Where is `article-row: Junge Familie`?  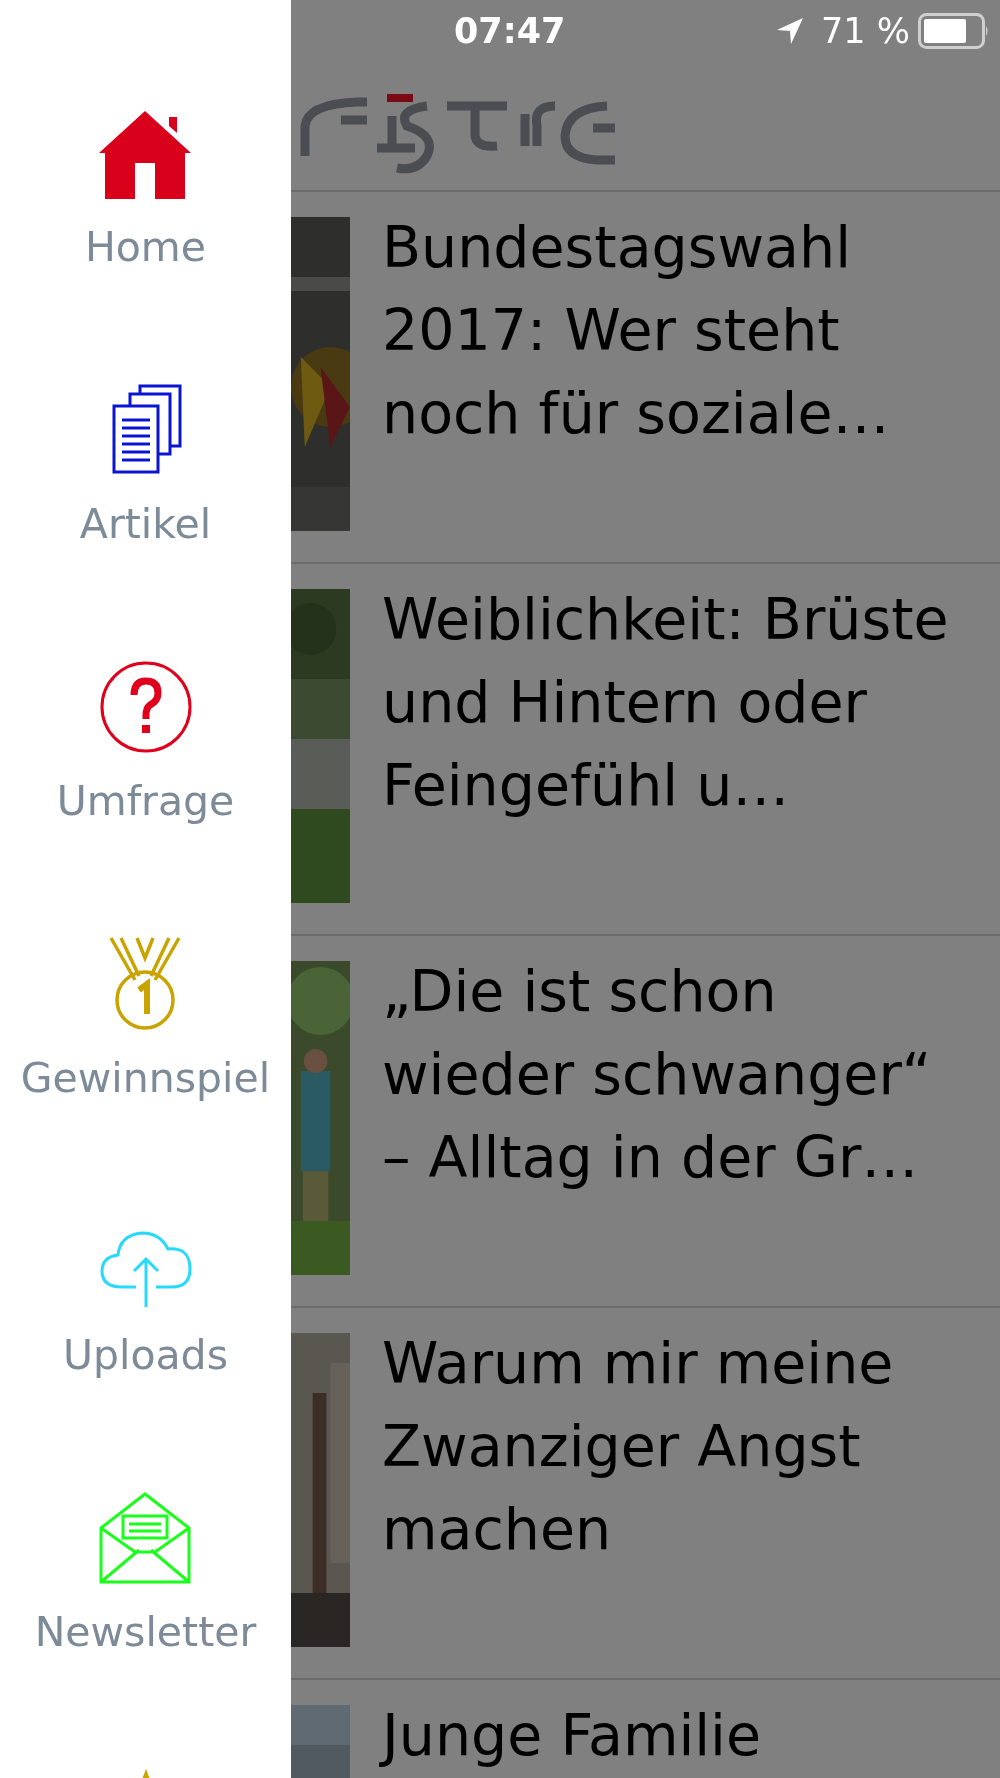
article-row: Junge Familie is located at coordinates (645, 1729).